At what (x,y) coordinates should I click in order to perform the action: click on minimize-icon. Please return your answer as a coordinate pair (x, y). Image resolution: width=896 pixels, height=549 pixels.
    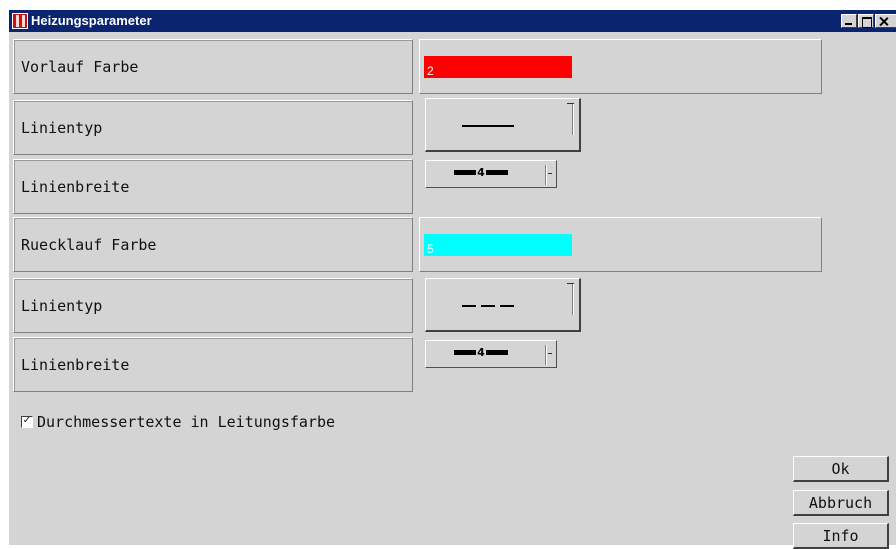
    Looking at the image, I should click on (849, 21).